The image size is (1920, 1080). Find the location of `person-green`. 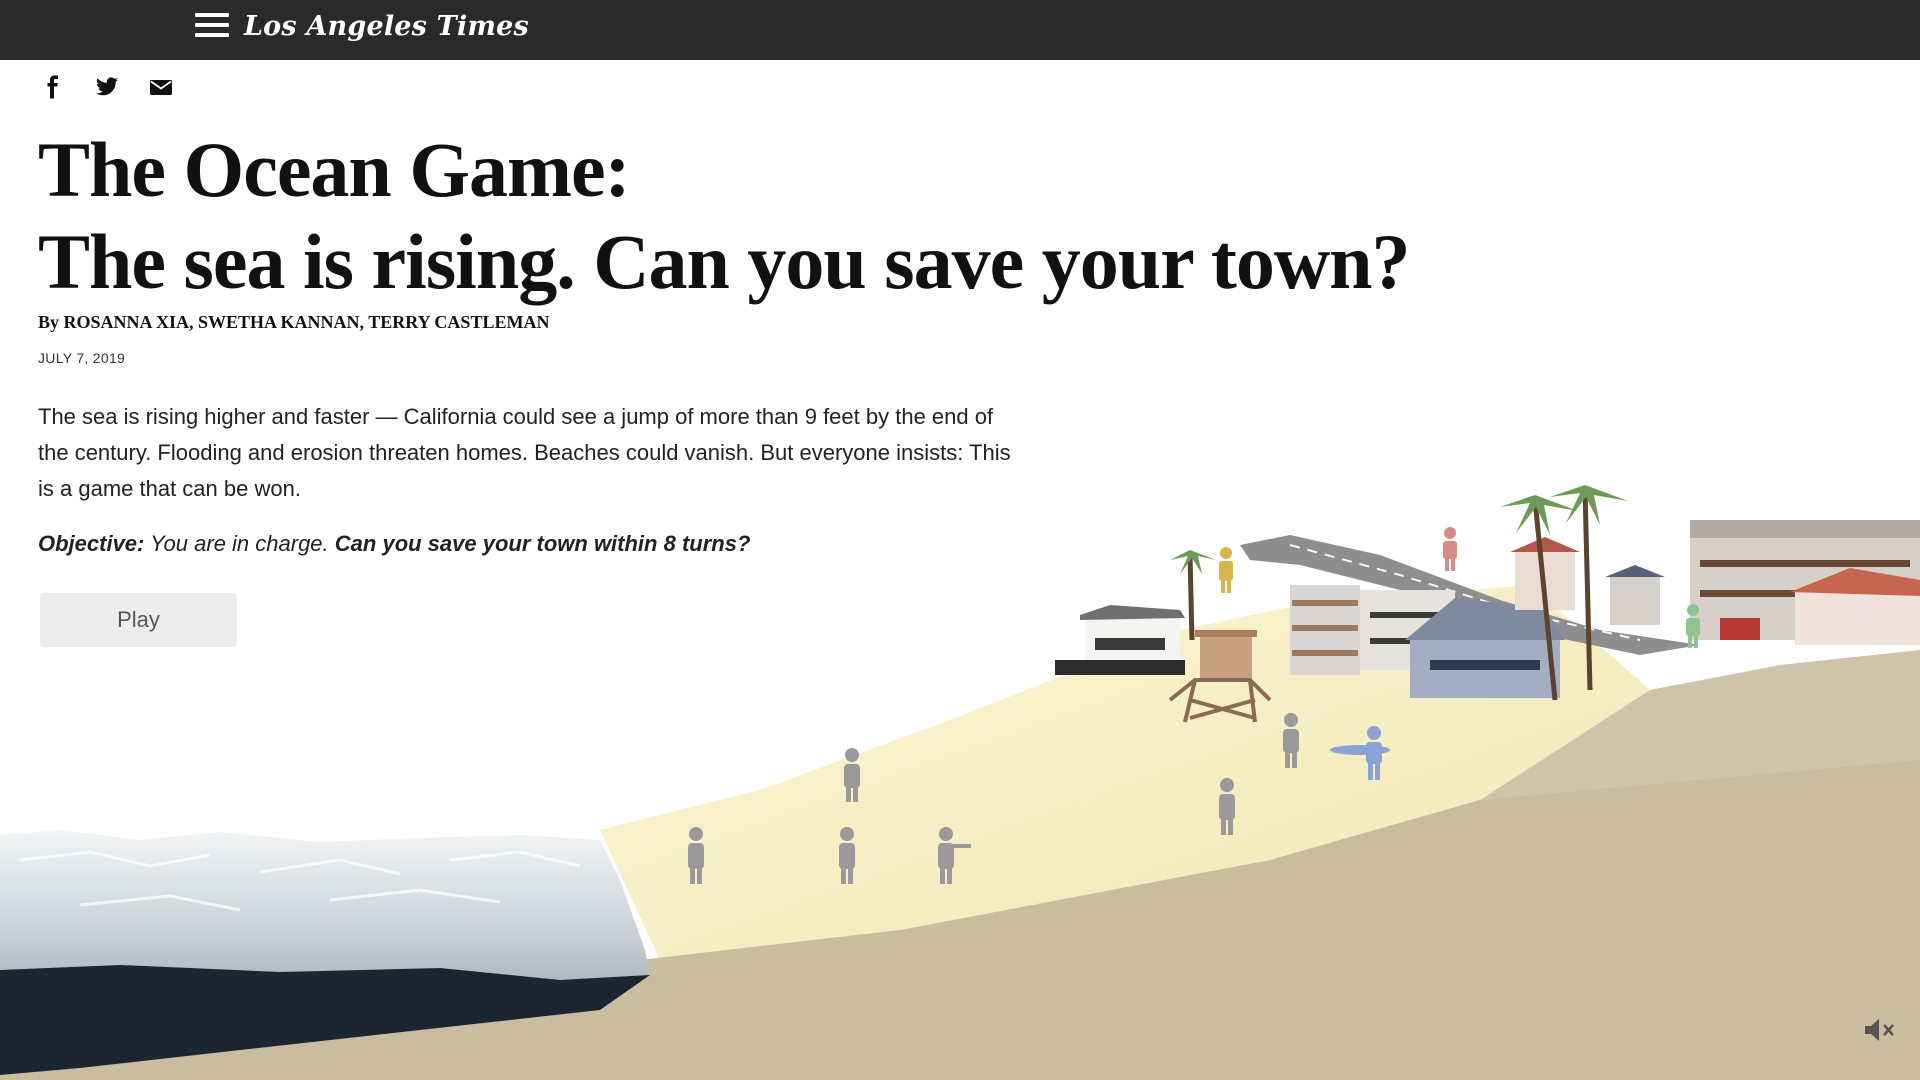

person-green is located at coordinates (1693, 626).